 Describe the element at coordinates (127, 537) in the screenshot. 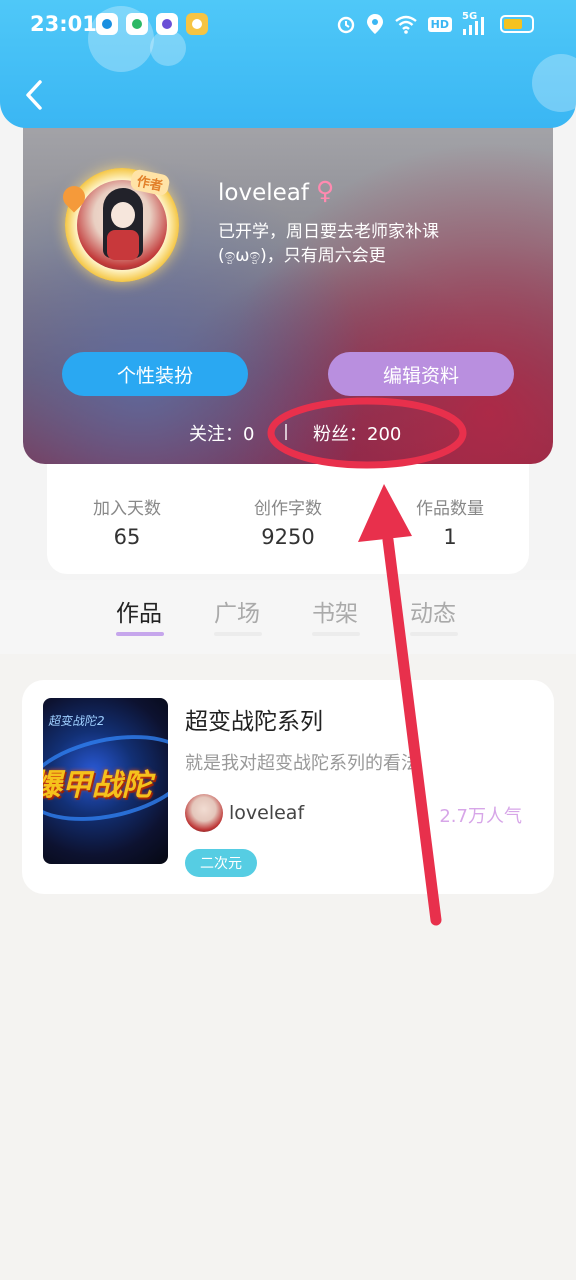

I see `stat-value: 65` at that location.